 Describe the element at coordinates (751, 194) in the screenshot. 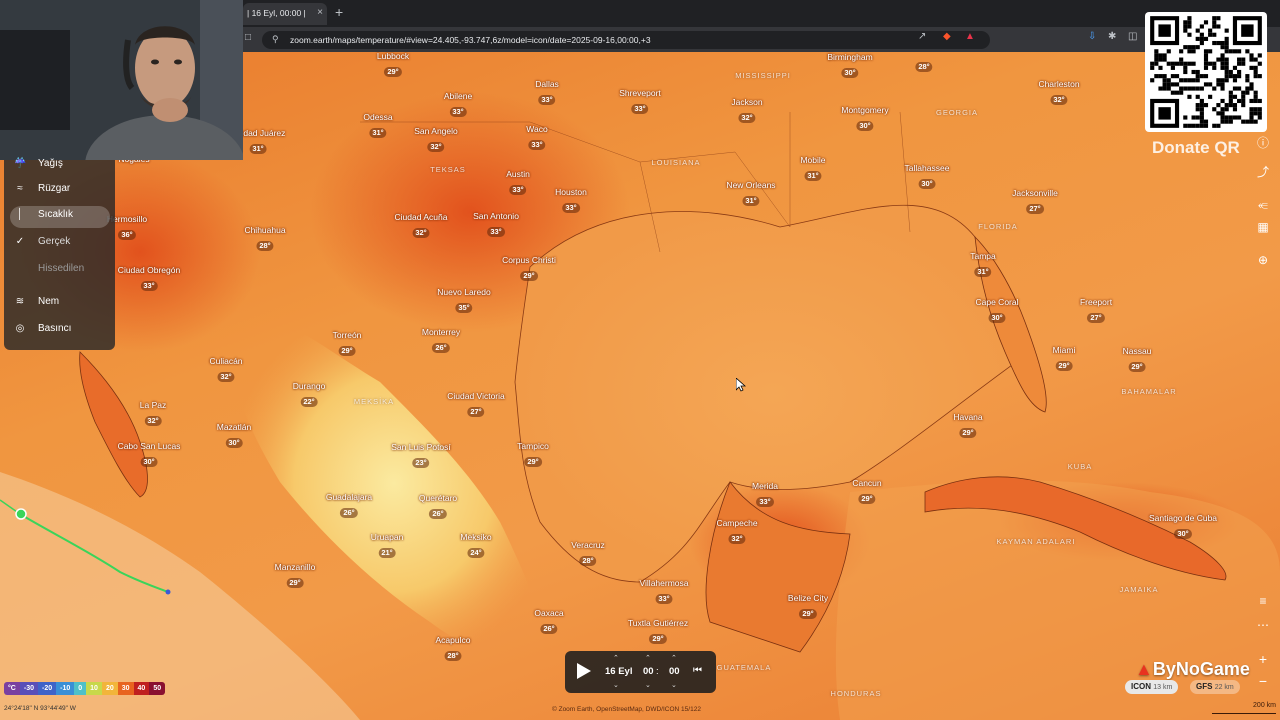

I see `city-marker: New Orleans 31°` at that location.